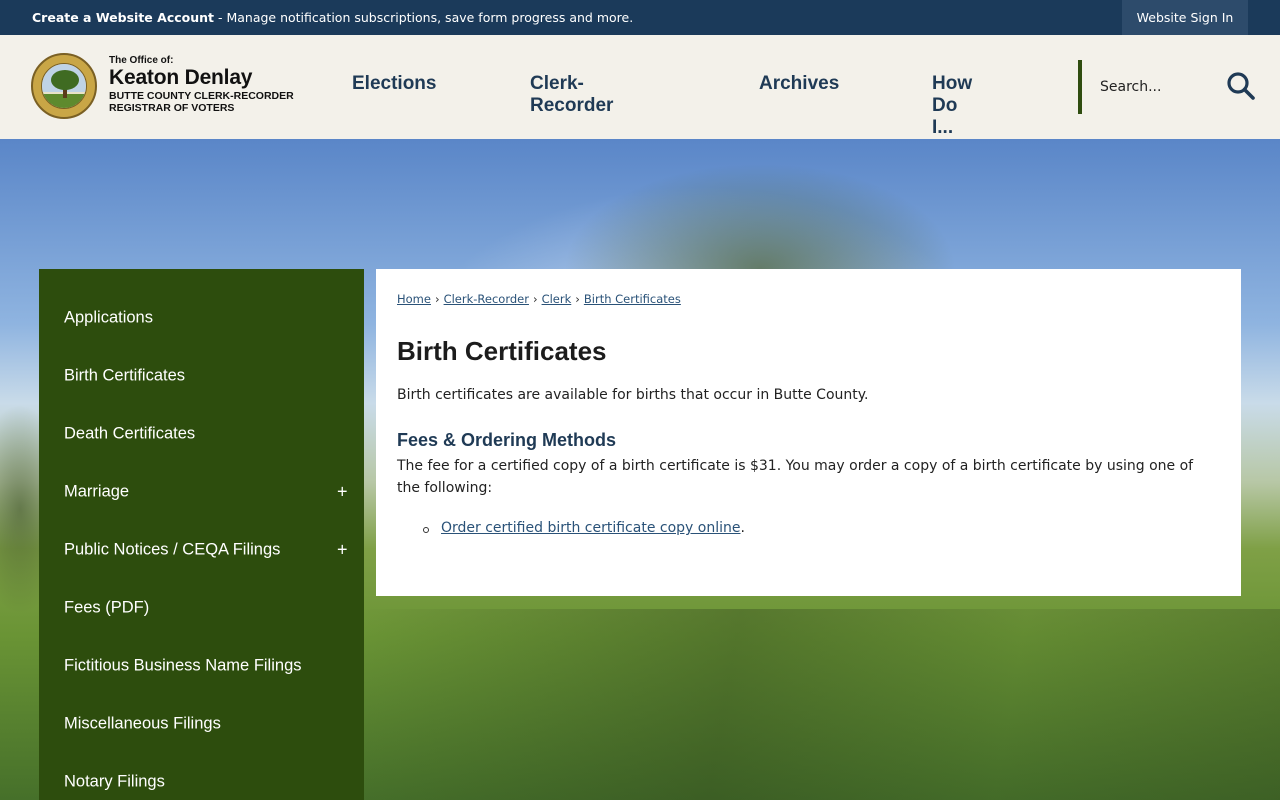 The height and width of the screenshot is (800, 1280). Describe the element at coordinates (108, 317) in the screenshot. I see `sidebar-item-label: Applications` at that location.